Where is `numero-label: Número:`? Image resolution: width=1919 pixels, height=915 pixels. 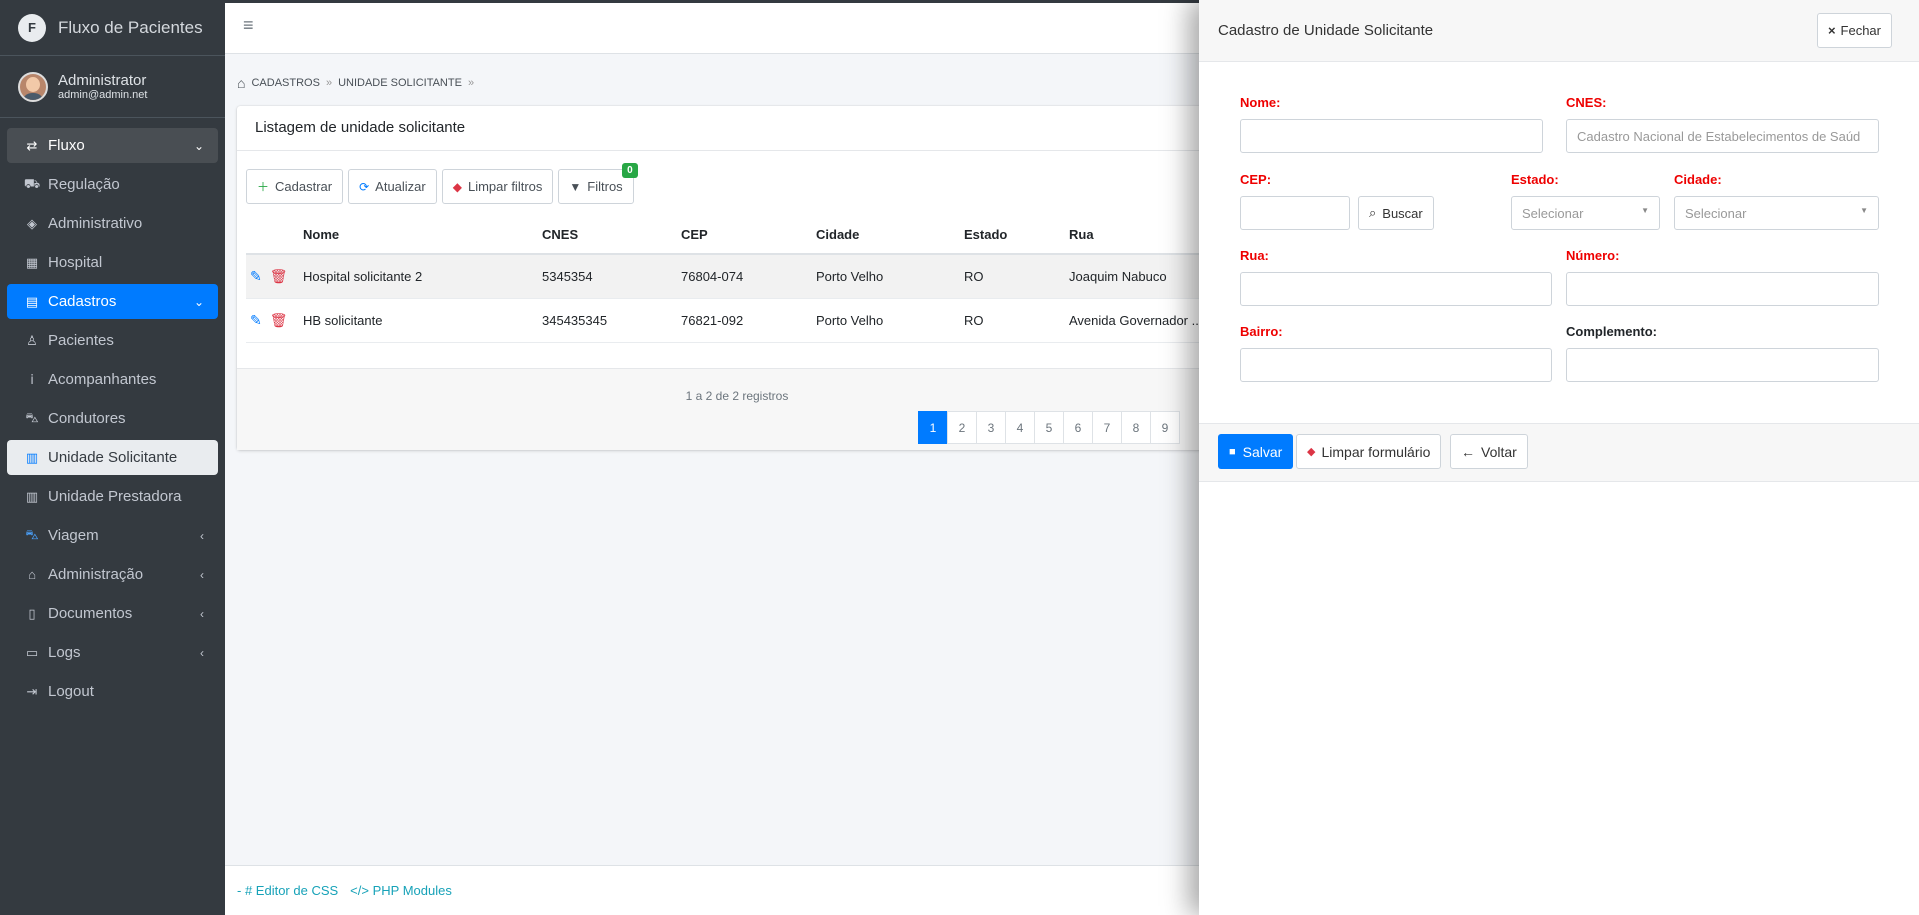
numero-label: Número: is located at coordinates (1593, 255).